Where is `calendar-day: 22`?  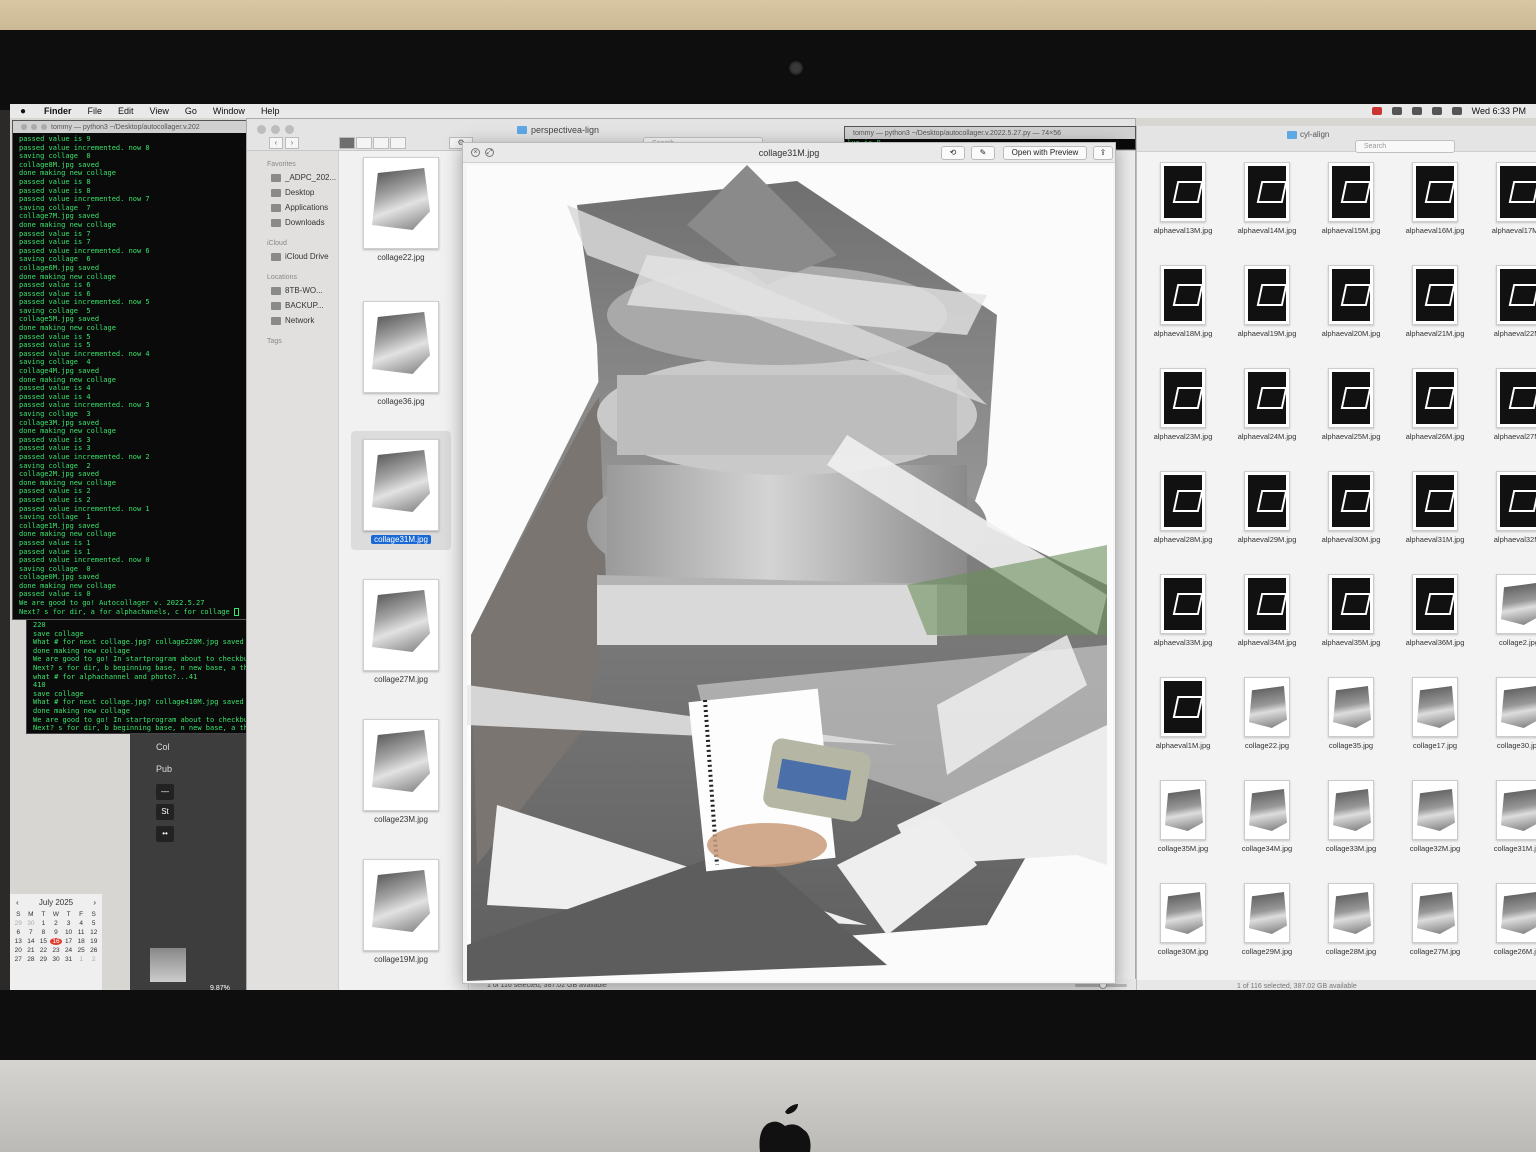 calendar-day: 22 is located at coordinates (43, 950).